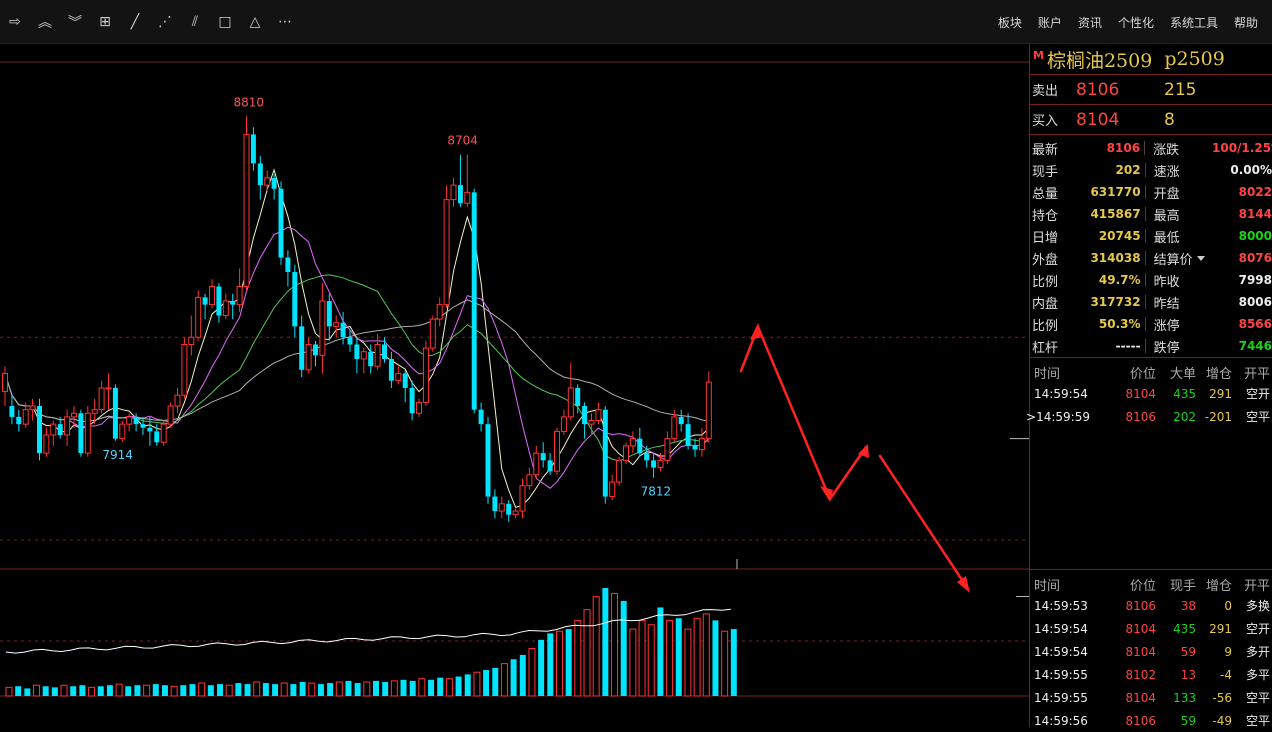 The image size is (1272, 732). What do you see at coordinates (1063, 416) in the screenshot?
I see `cell-time: 14:59:59` at bounding box center [1063, 416].